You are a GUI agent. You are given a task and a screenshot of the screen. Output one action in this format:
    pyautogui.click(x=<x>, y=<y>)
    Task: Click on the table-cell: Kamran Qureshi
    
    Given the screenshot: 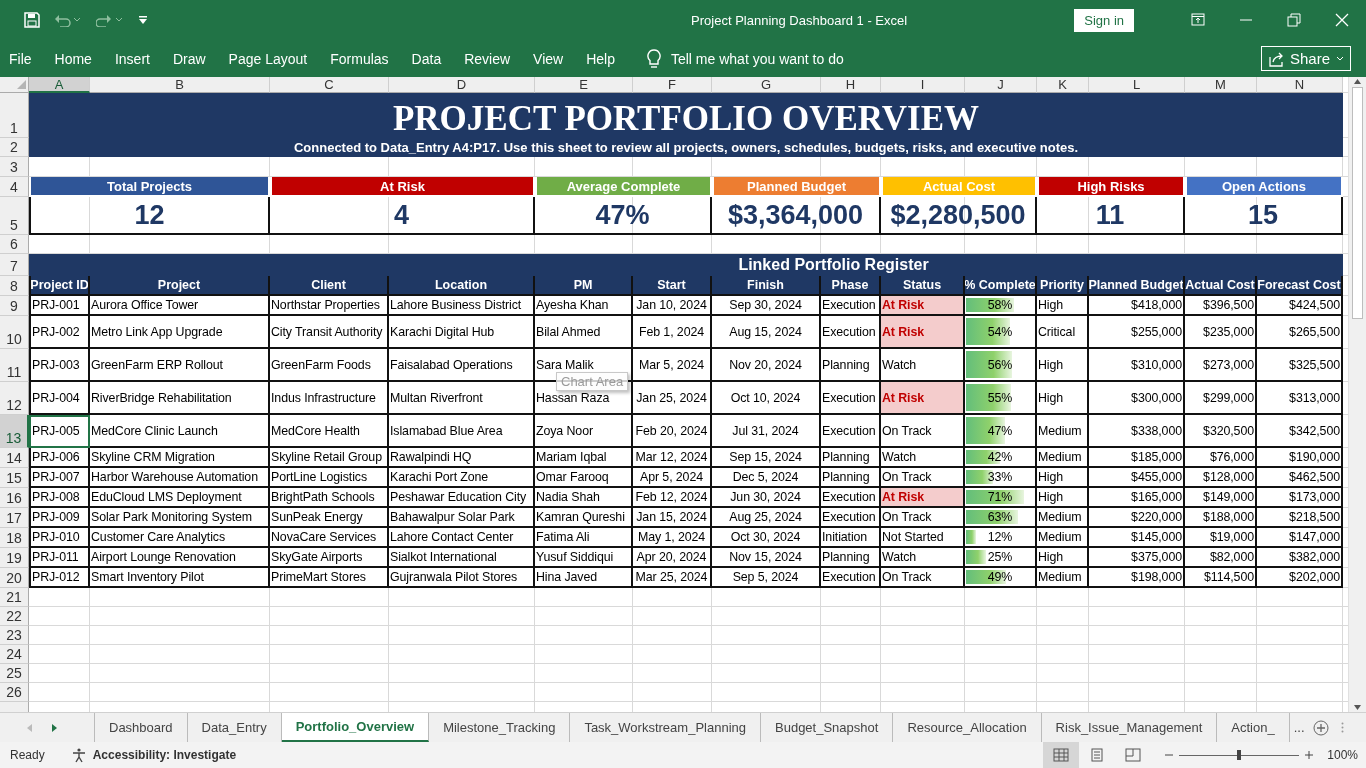 What is the action you would take?
    pyautogui.click(x=584, y=518)
    